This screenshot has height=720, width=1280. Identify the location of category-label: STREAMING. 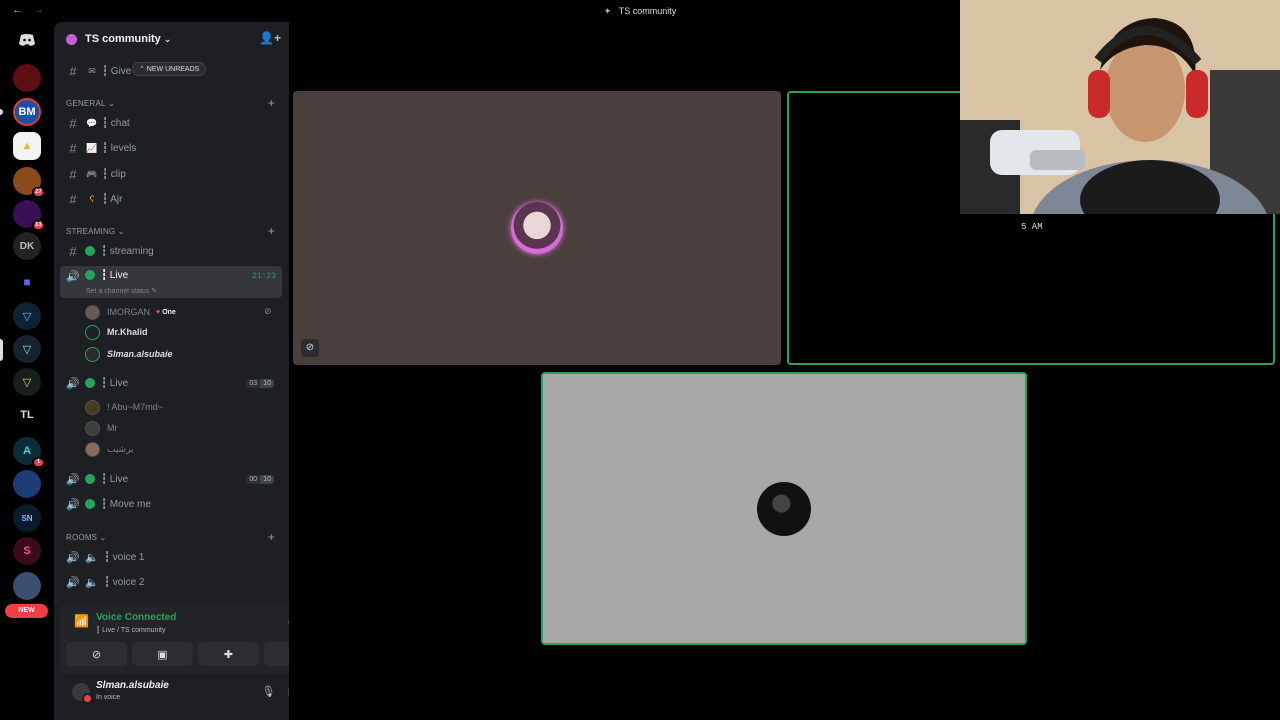
(91, 231).